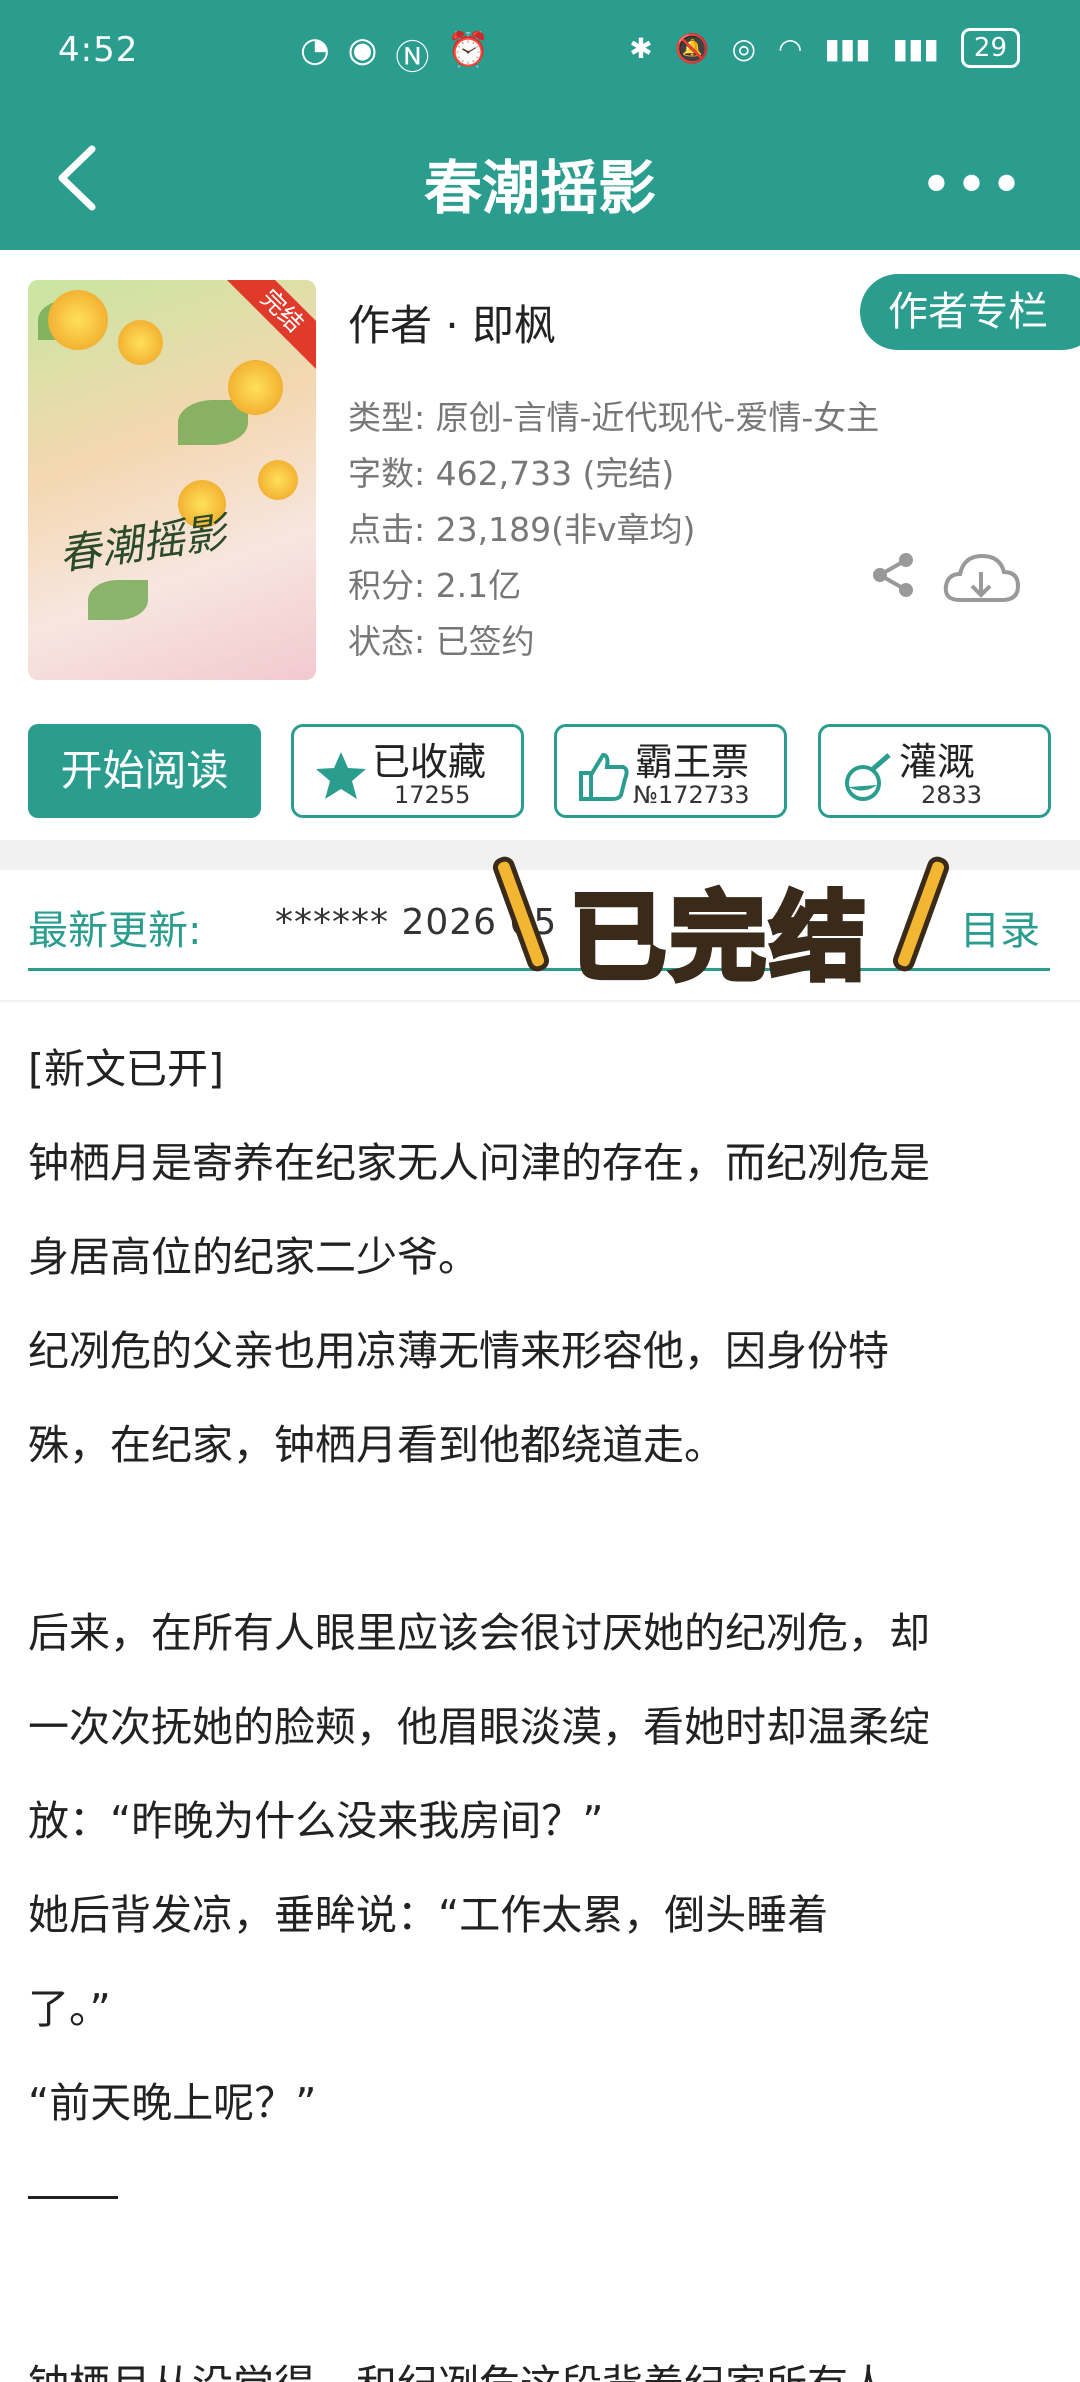  Describe the element at coordinates (429, 762) in the screenshot. I see `collect-label: 已收藏` at that location.